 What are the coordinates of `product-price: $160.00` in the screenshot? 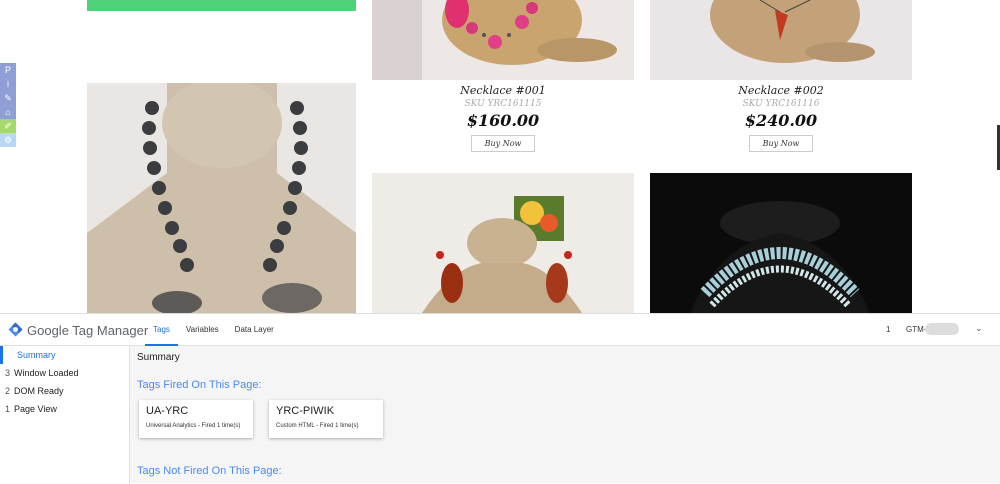 It's located at (503, 120).